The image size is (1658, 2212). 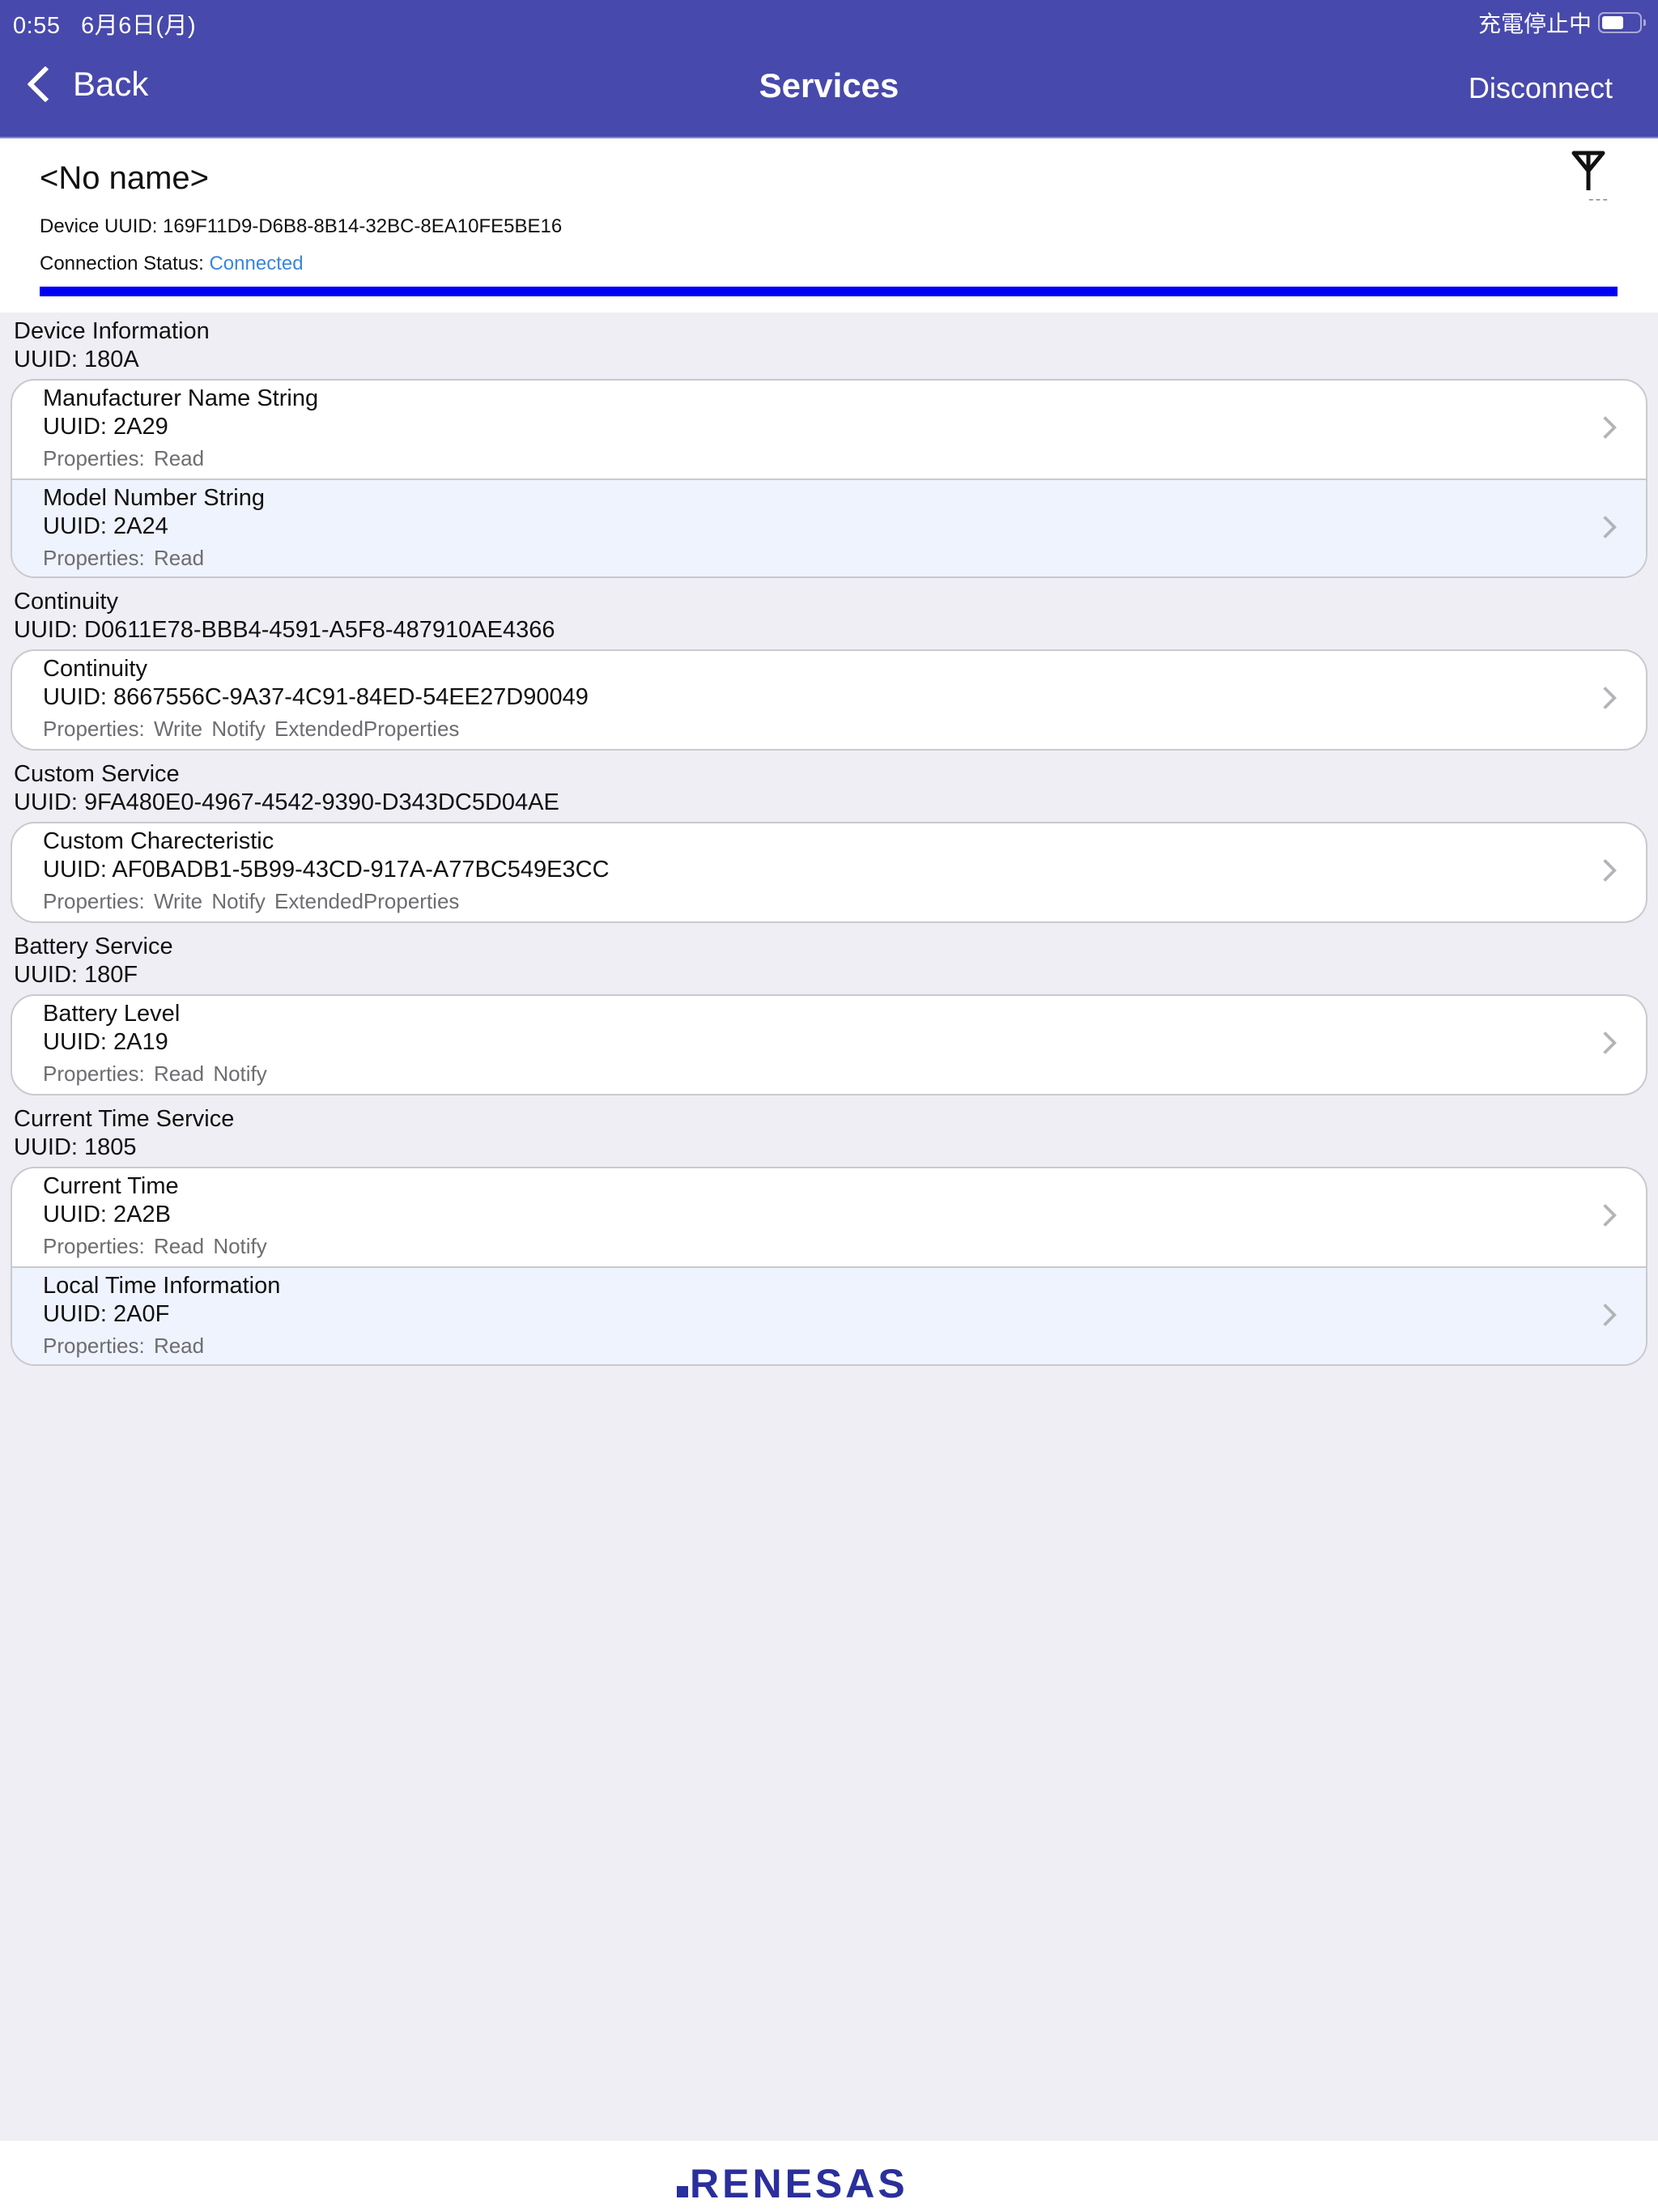 What do you see at coordinates (105, 427) in the screenshot?
I see `characteristic-uuid: UUID: 2A29` at bounding box center [105, 427].